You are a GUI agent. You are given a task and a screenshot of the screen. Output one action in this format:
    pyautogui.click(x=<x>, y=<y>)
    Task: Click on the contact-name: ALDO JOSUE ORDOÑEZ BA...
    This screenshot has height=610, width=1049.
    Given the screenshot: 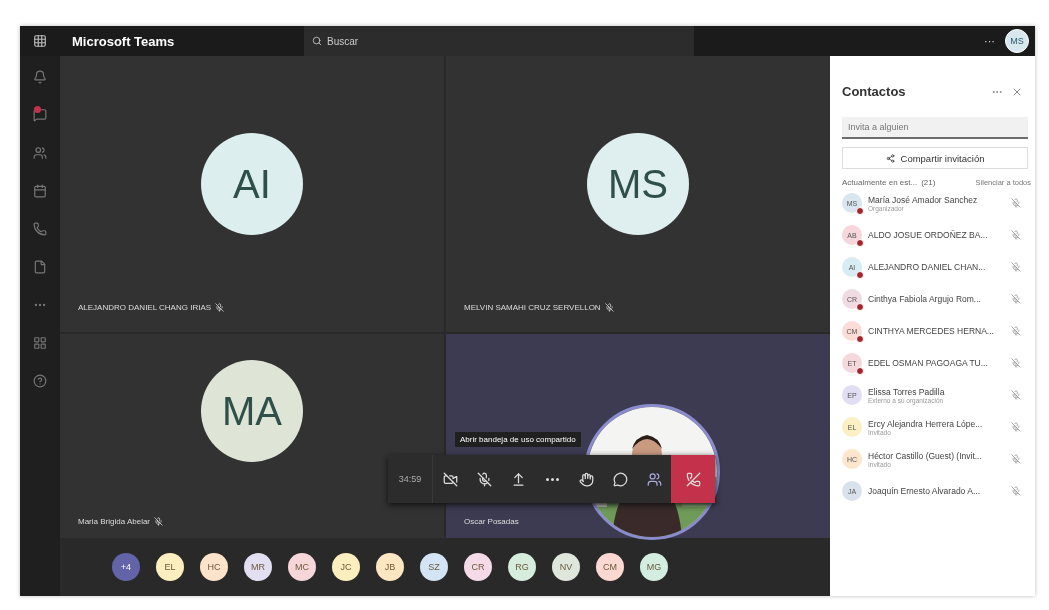 What is the action you would take?
    pyautogui.click(x=936, y=235)
    